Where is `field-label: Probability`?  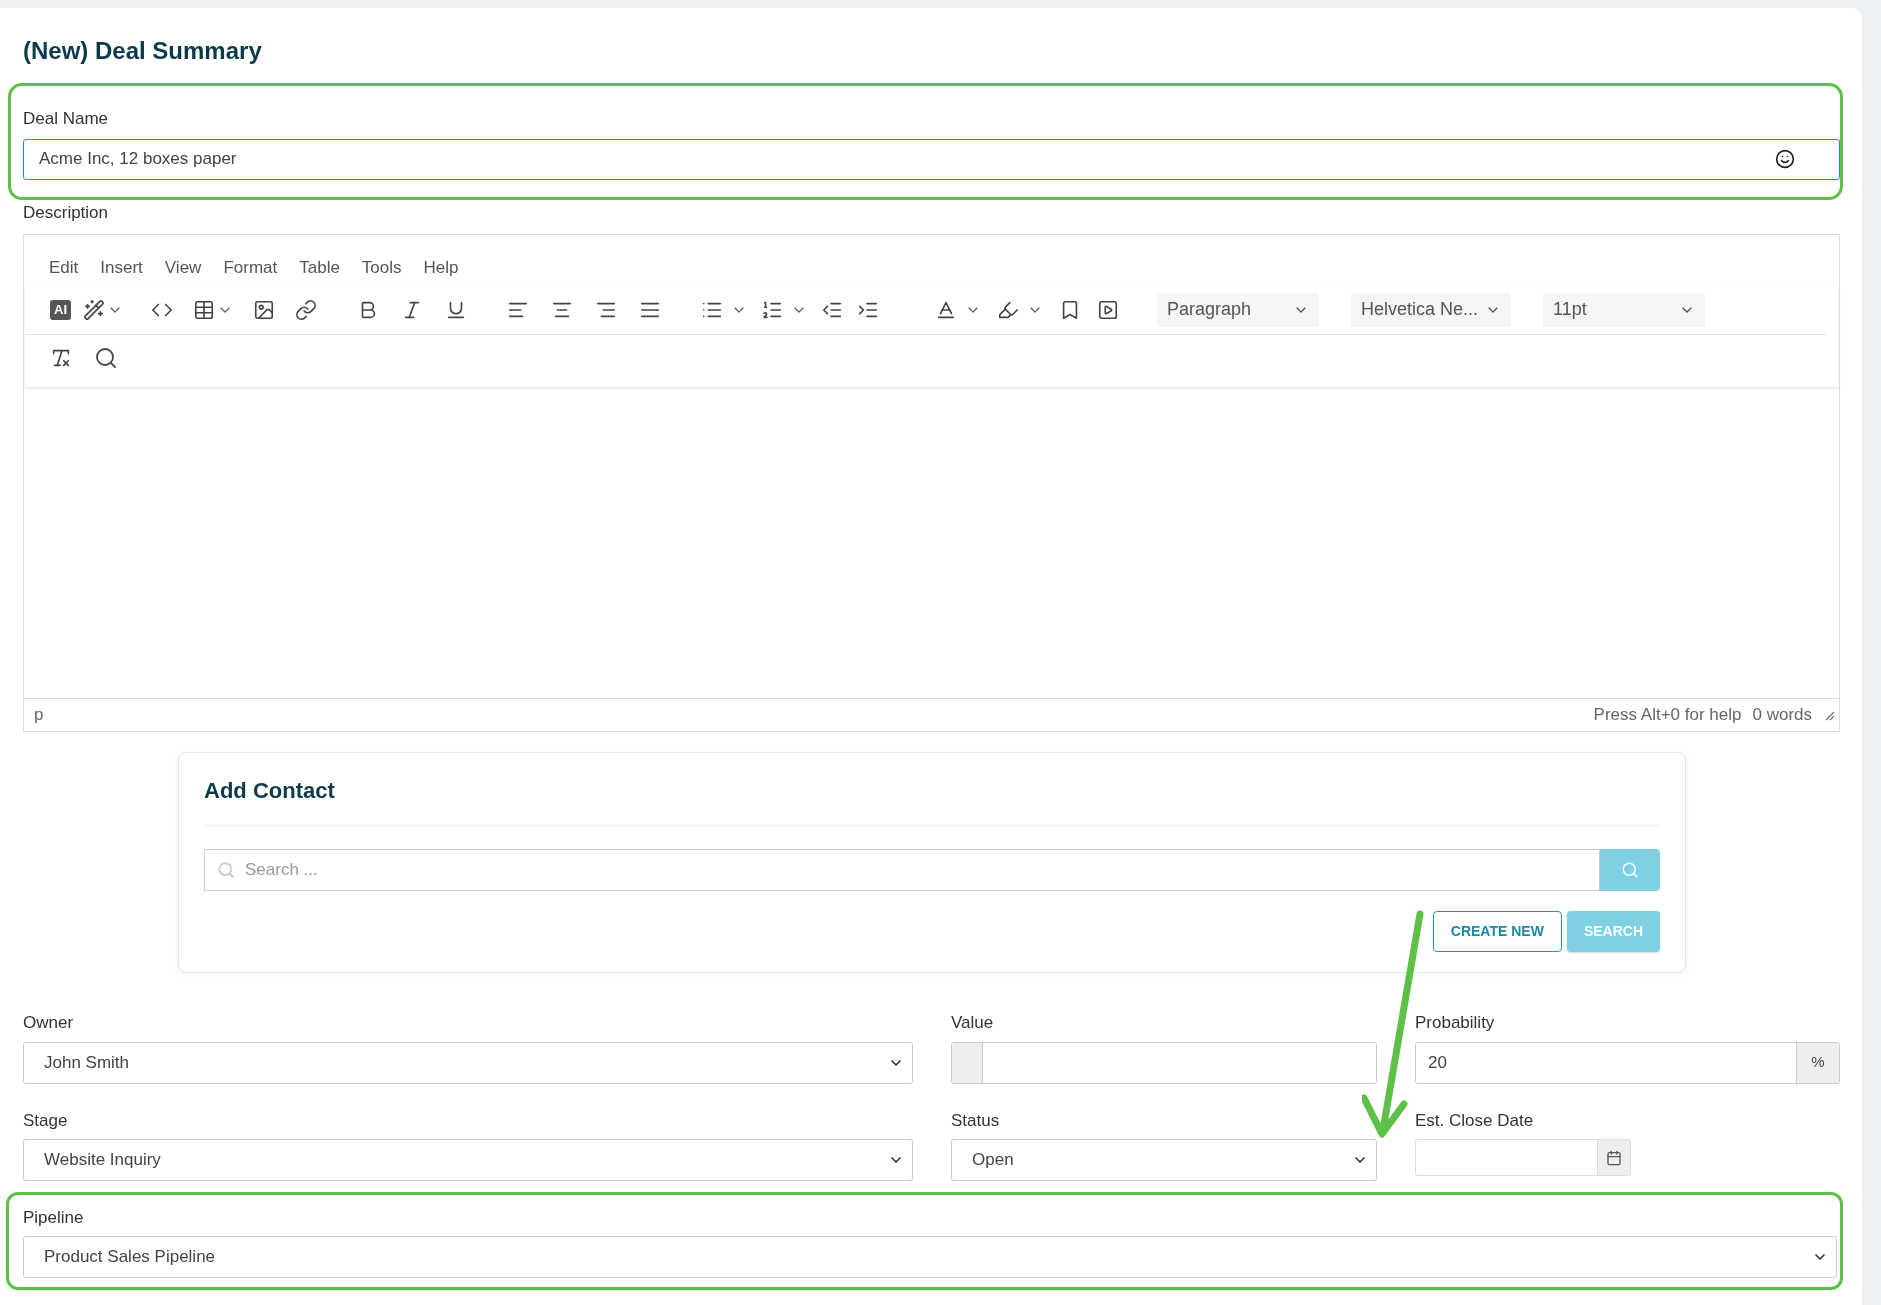
field-label: Probability is located at coordinates (1455, 1023).